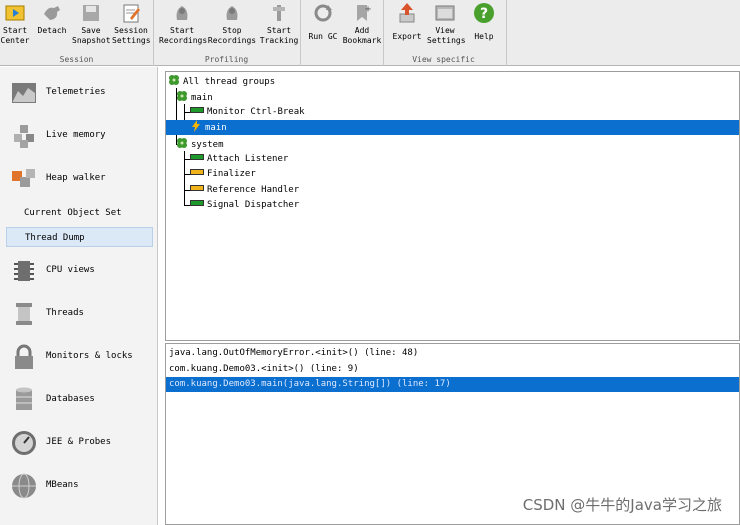 Image resolution: width=740 pixels, height=525 pixels. Describe the element at coordinates (183, 25) in the screenshot. I see `start-recordings-button: Start Recordings` at that location.